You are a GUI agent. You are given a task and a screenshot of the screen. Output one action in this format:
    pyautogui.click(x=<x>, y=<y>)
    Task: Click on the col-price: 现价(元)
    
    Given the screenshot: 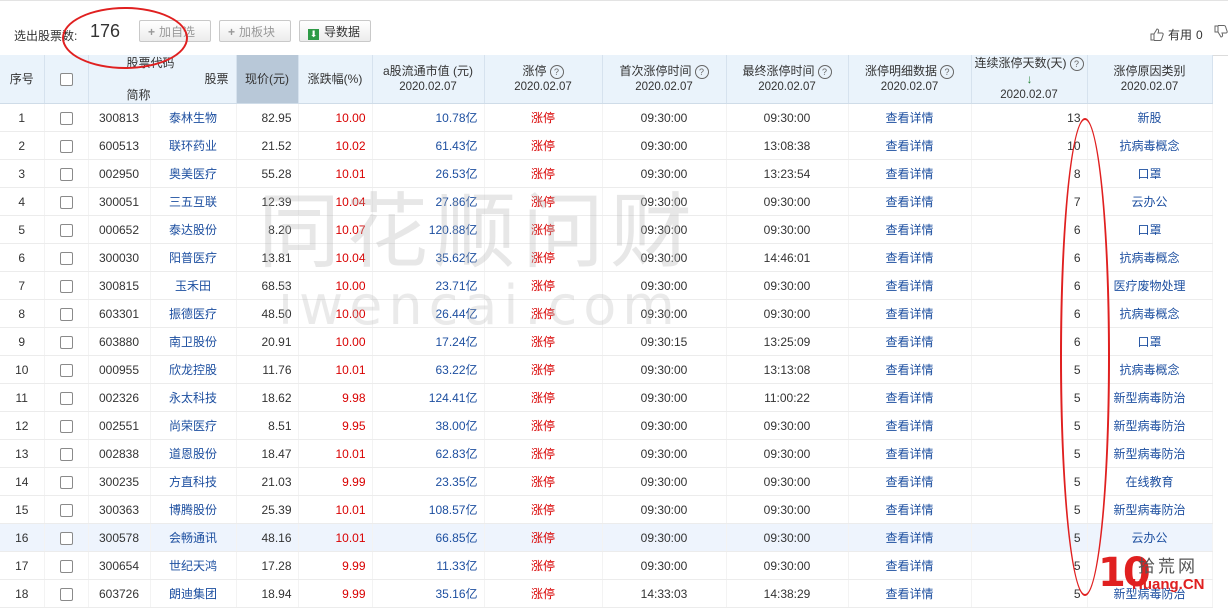 What is the action you would take?
    pyautogui.click(x=267, y=79)
    